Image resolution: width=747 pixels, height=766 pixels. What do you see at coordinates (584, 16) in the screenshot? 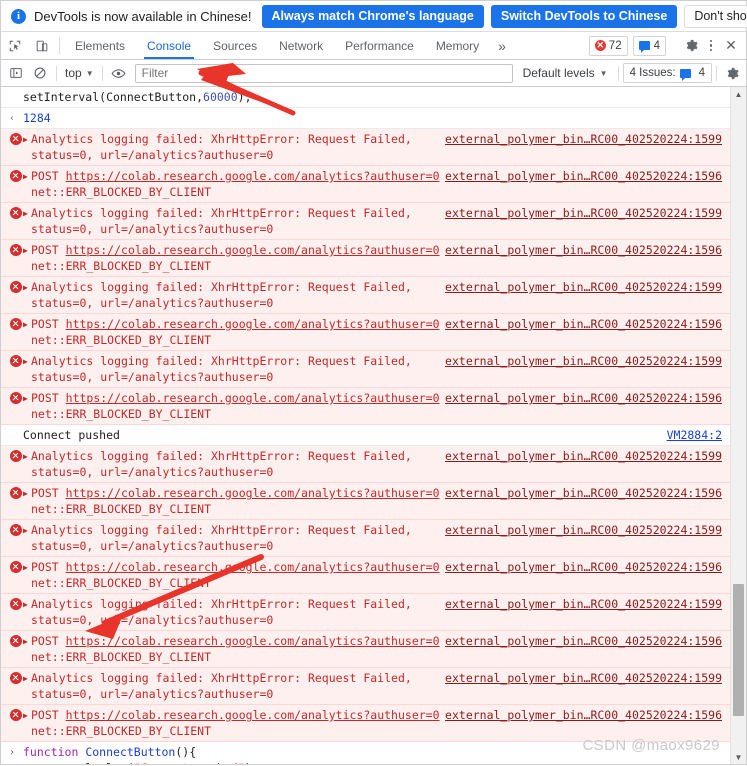
I see `switch-devtools-to-chinese-button: Switch DevTools to Chinese` at bounding box center [584, 16].